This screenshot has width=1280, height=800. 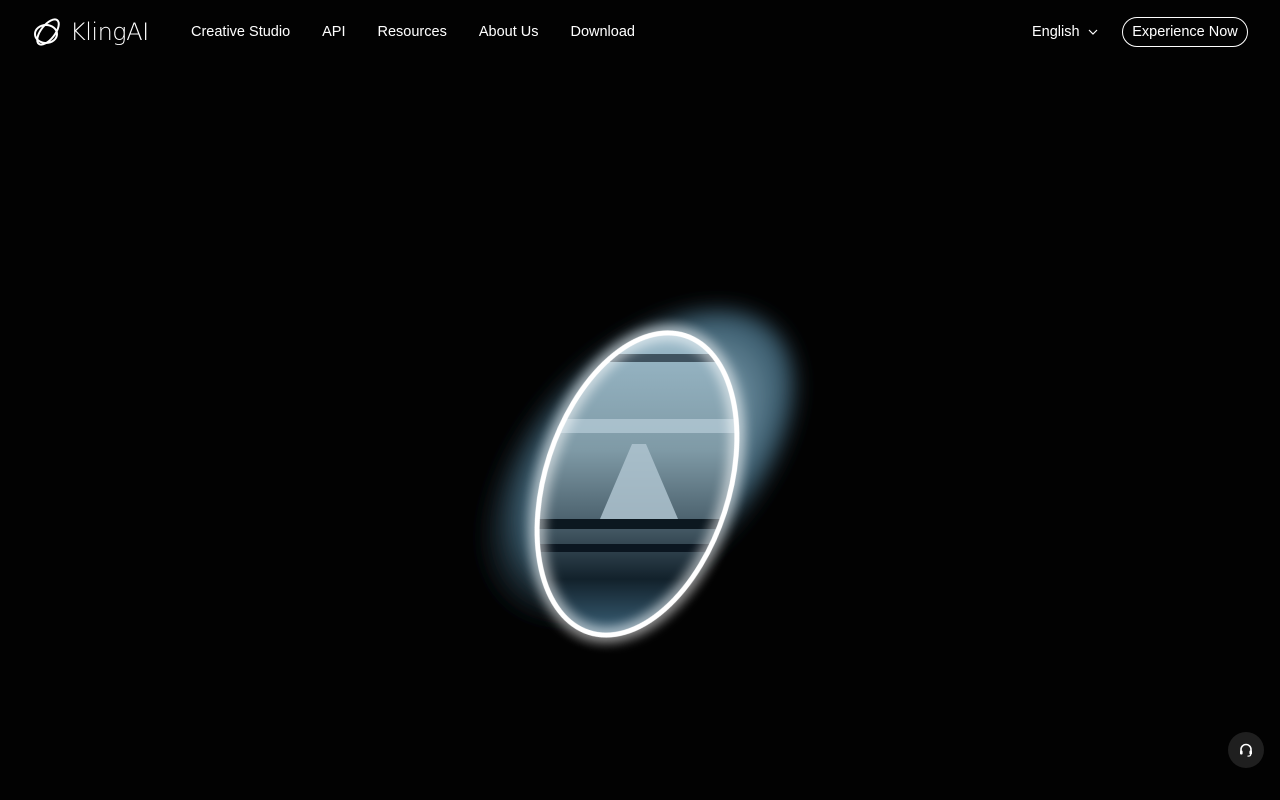 I want to click on nav-download: Download, so click(x=602, y=32).